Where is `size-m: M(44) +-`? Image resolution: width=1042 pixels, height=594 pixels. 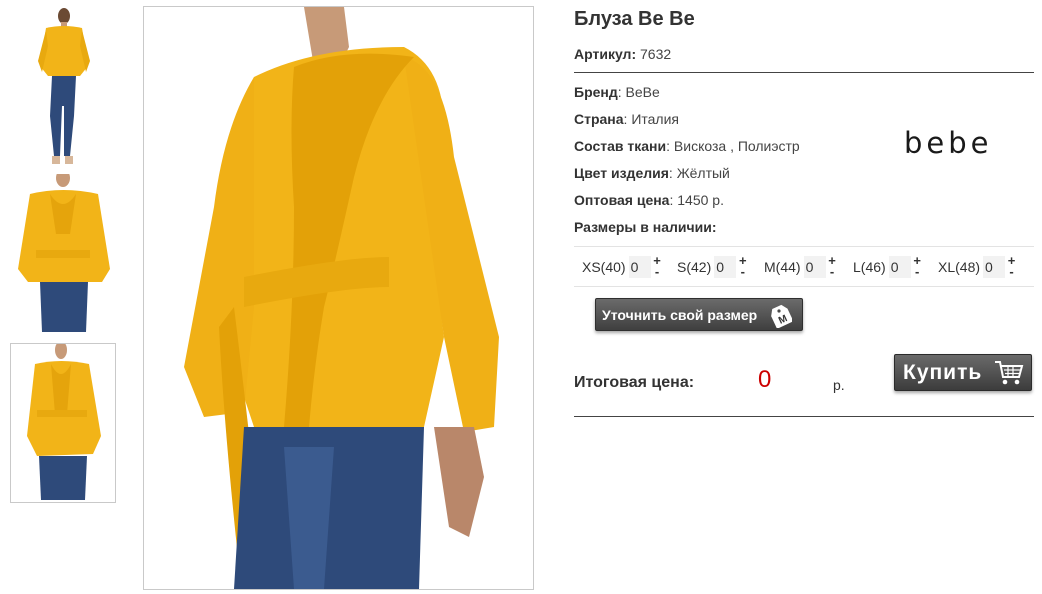
size-m: M(44) +- is located at coordinates (800, 266).